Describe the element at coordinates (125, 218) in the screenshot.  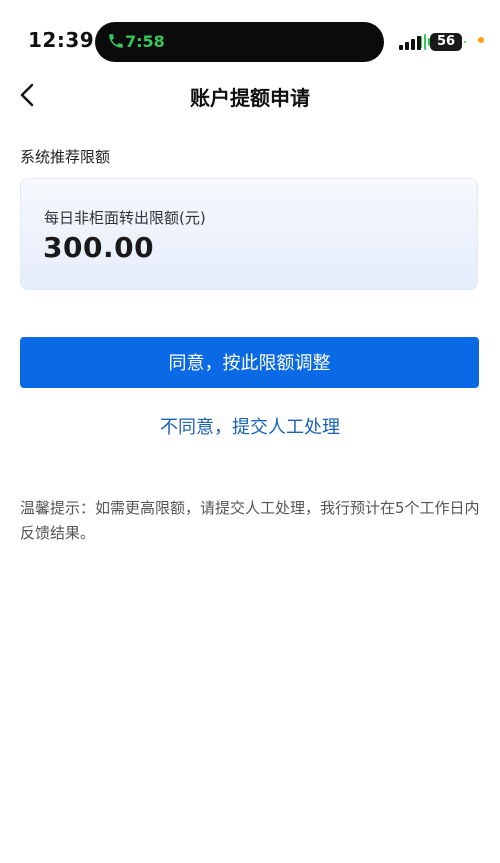
I see `limit-label: 每日非柜面转出限额(元)` at that location.